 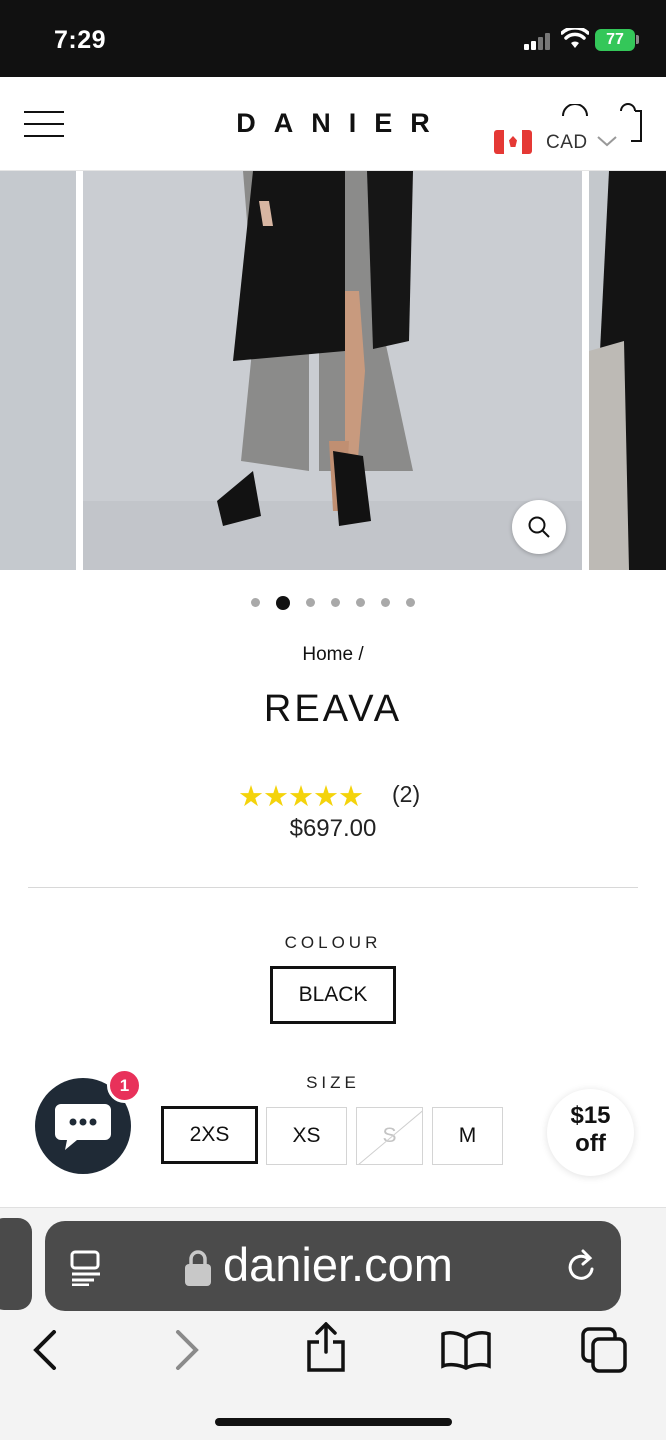 I want to click on discount-amount: $15, so click(x=590, y=1115).